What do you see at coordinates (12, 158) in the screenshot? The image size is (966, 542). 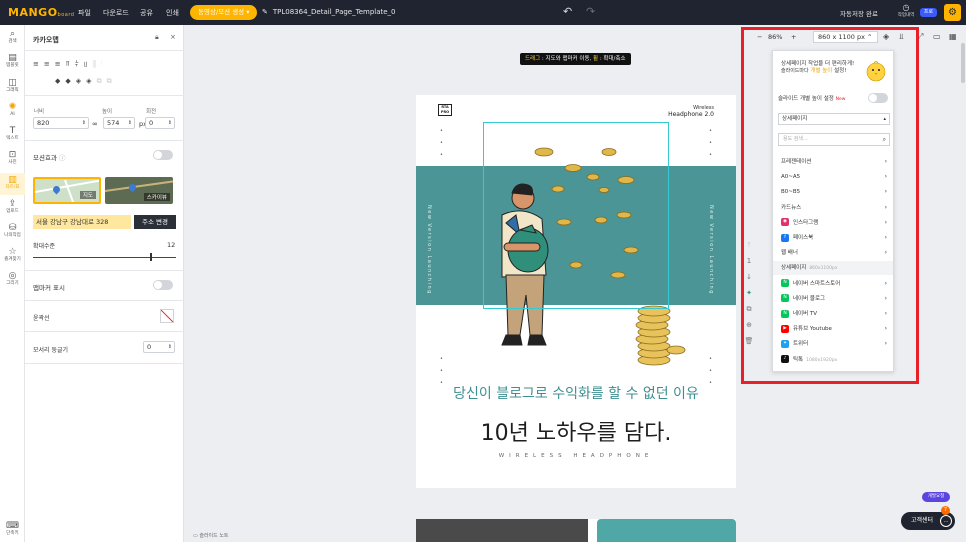 I see `sidebar-item-photo: ⊡ 사진` at bounding box center [12, 158].